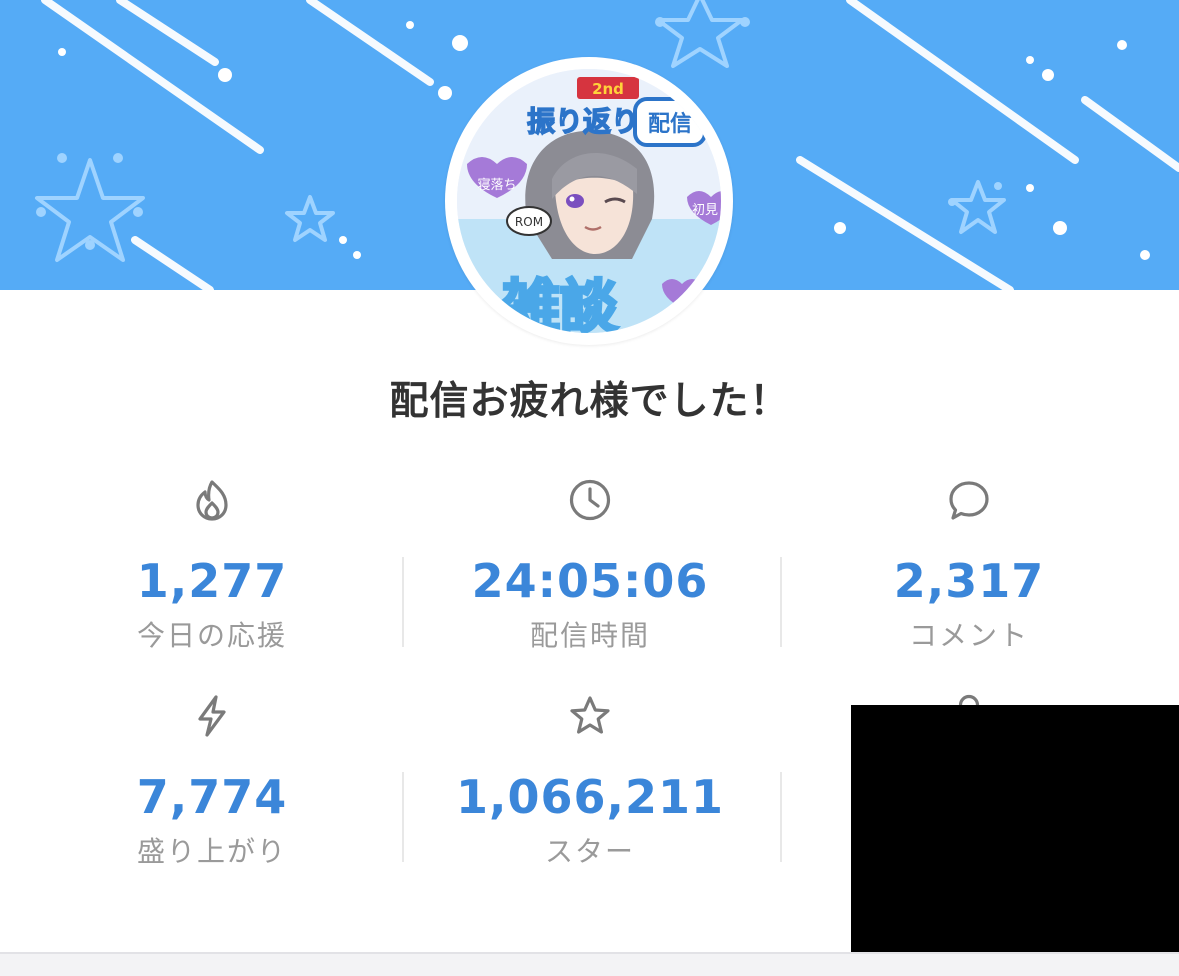  Describe the element at coordinates (608, 89) in the screenshot. I see `svg-text: 2nd` at that location.